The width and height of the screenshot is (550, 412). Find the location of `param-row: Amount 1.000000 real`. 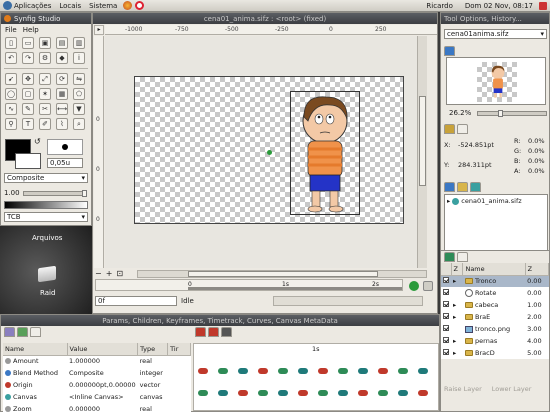

param-row: Amount 1.000000 real is located at coordinates (97, 361).